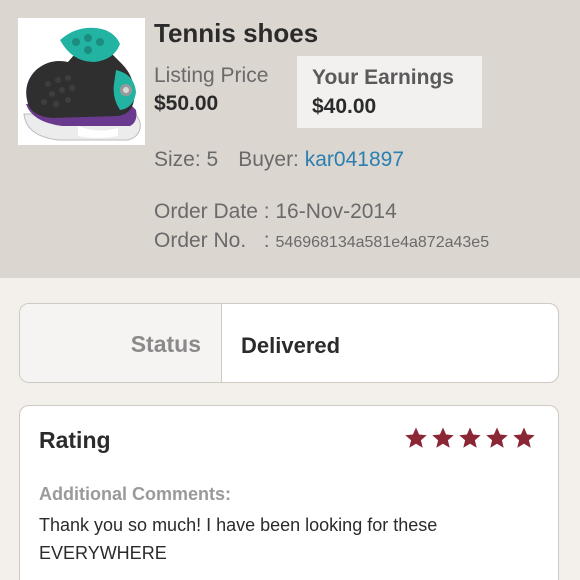  What do you see at coordinates (211, 90) in the screenshot?
I see `listing-price-block: Listing Price $50.00` at bounding box center [211, 90].